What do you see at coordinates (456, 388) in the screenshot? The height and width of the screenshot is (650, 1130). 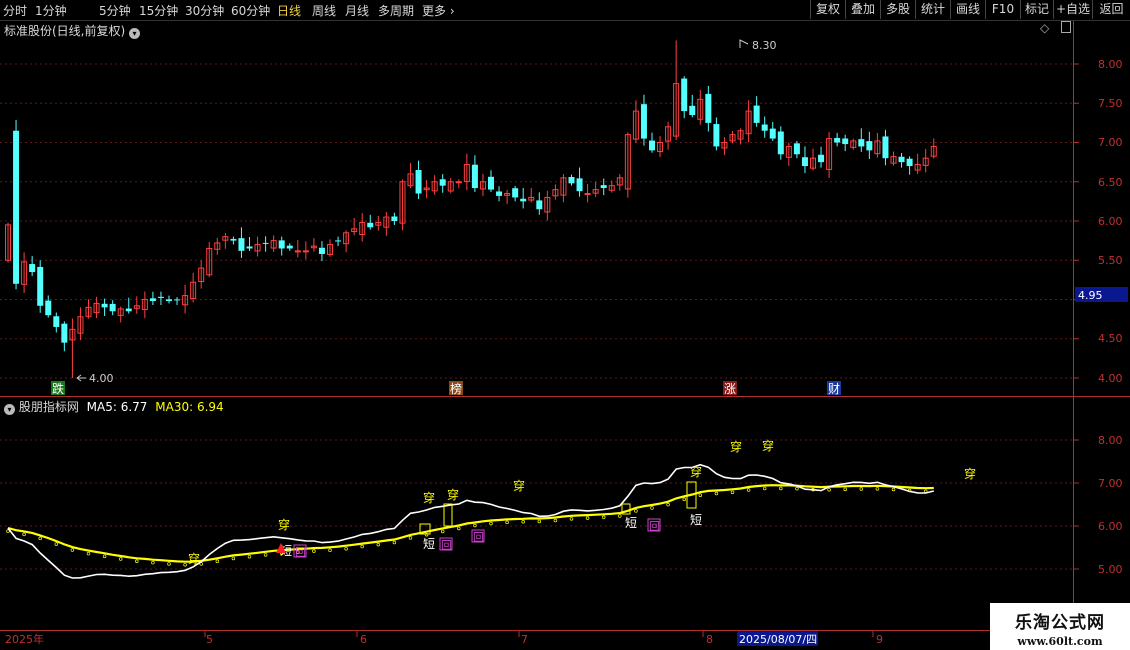 I see `event-marker-bang: 榜` at bounding box center [456, 388].